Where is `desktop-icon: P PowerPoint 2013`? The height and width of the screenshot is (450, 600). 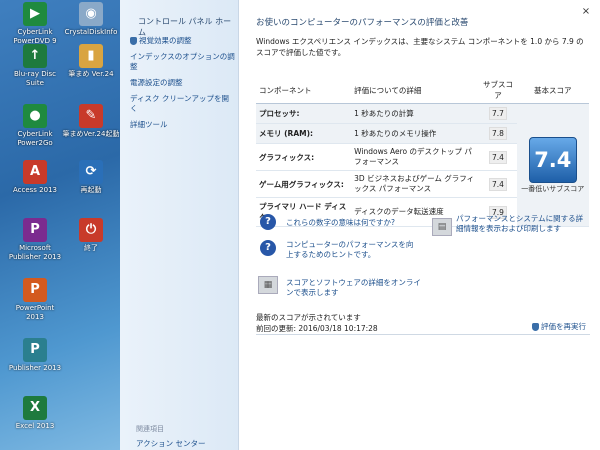 desktop-icon: P PowerPoint 2013 is located at coordinates (35, 300).